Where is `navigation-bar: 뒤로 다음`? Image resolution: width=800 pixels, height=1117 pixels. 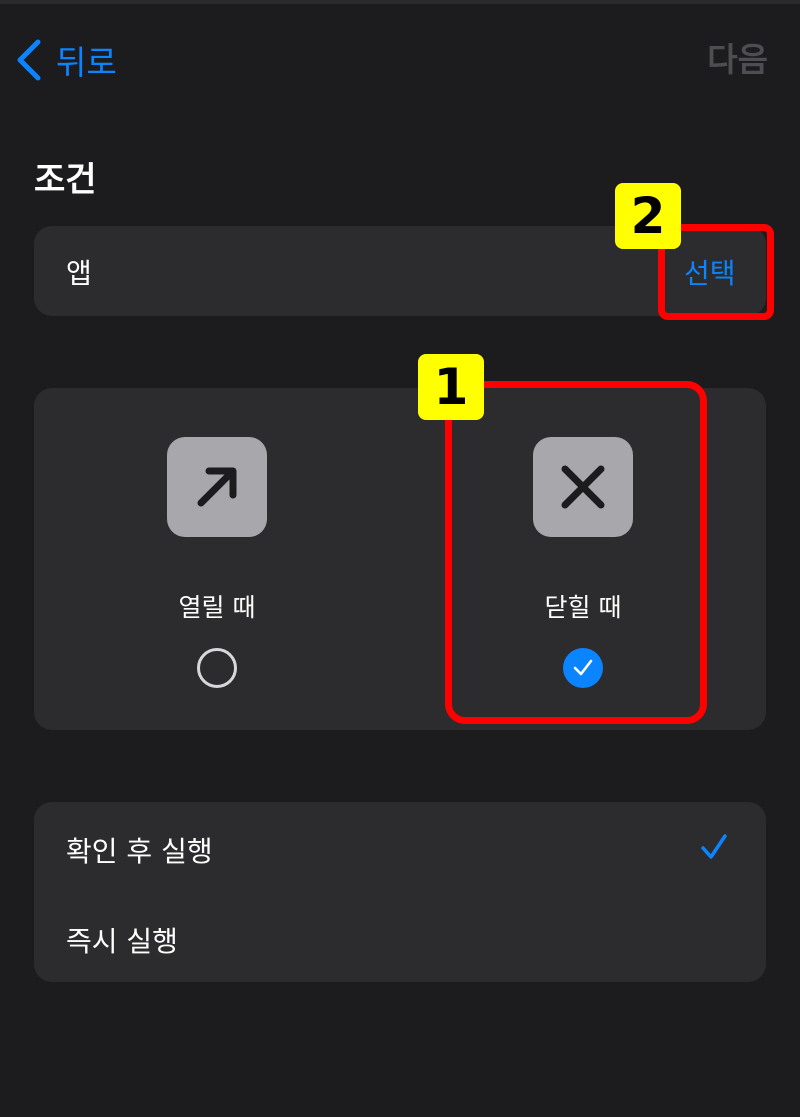
navigation-bar: 뒤로 다음 is located at coordinates (400, 60).